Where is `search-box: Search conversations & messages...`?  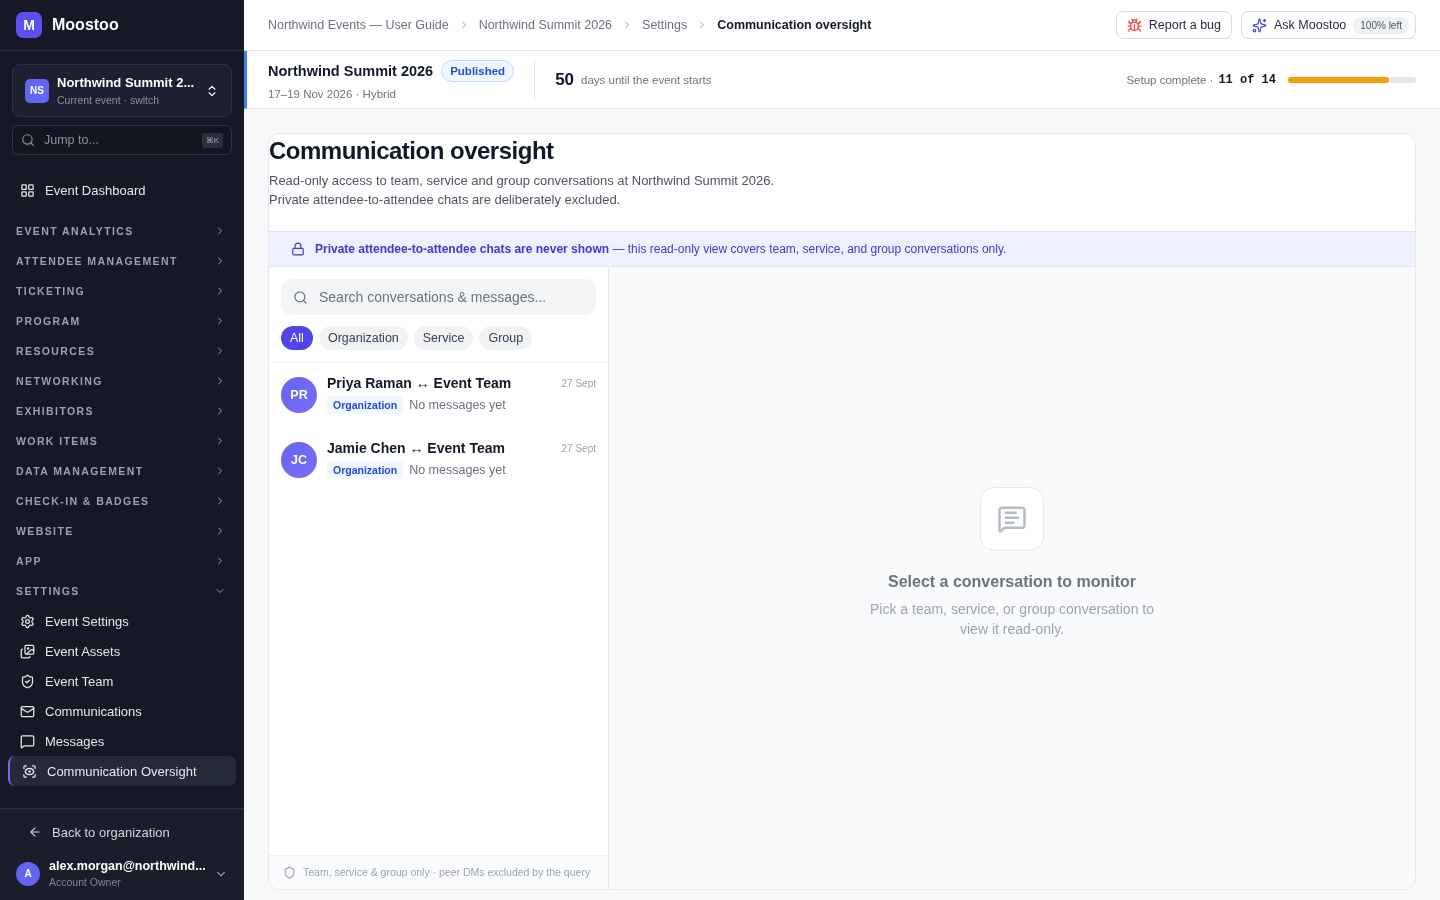
search-box: Search conversations & messages... is located at coordinates (438, 297).